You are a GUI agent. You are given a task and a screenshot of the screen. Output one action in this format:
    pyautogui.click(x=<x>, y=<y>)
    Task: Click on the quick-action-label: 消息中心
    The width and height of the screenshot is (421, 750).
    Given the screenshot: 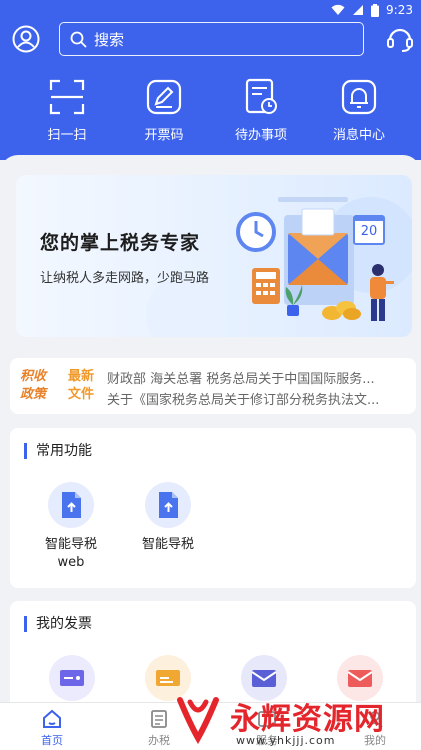 What is the action you would take?
    pyautogui.click(x=358, y=135)
    